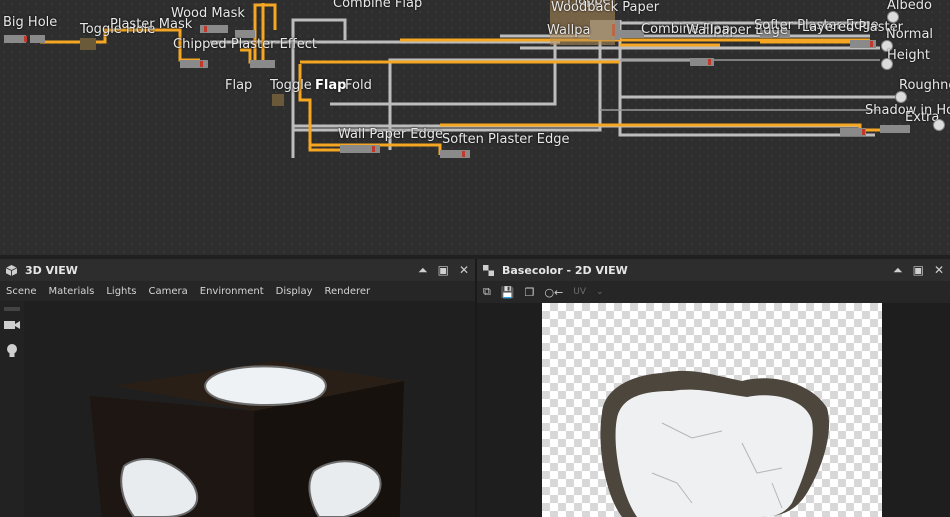 The image size is (950, 517). What do you see at coordinates (11, 270) in the screenshot?
I see `cube-icon` at bounding box center [11, 270].